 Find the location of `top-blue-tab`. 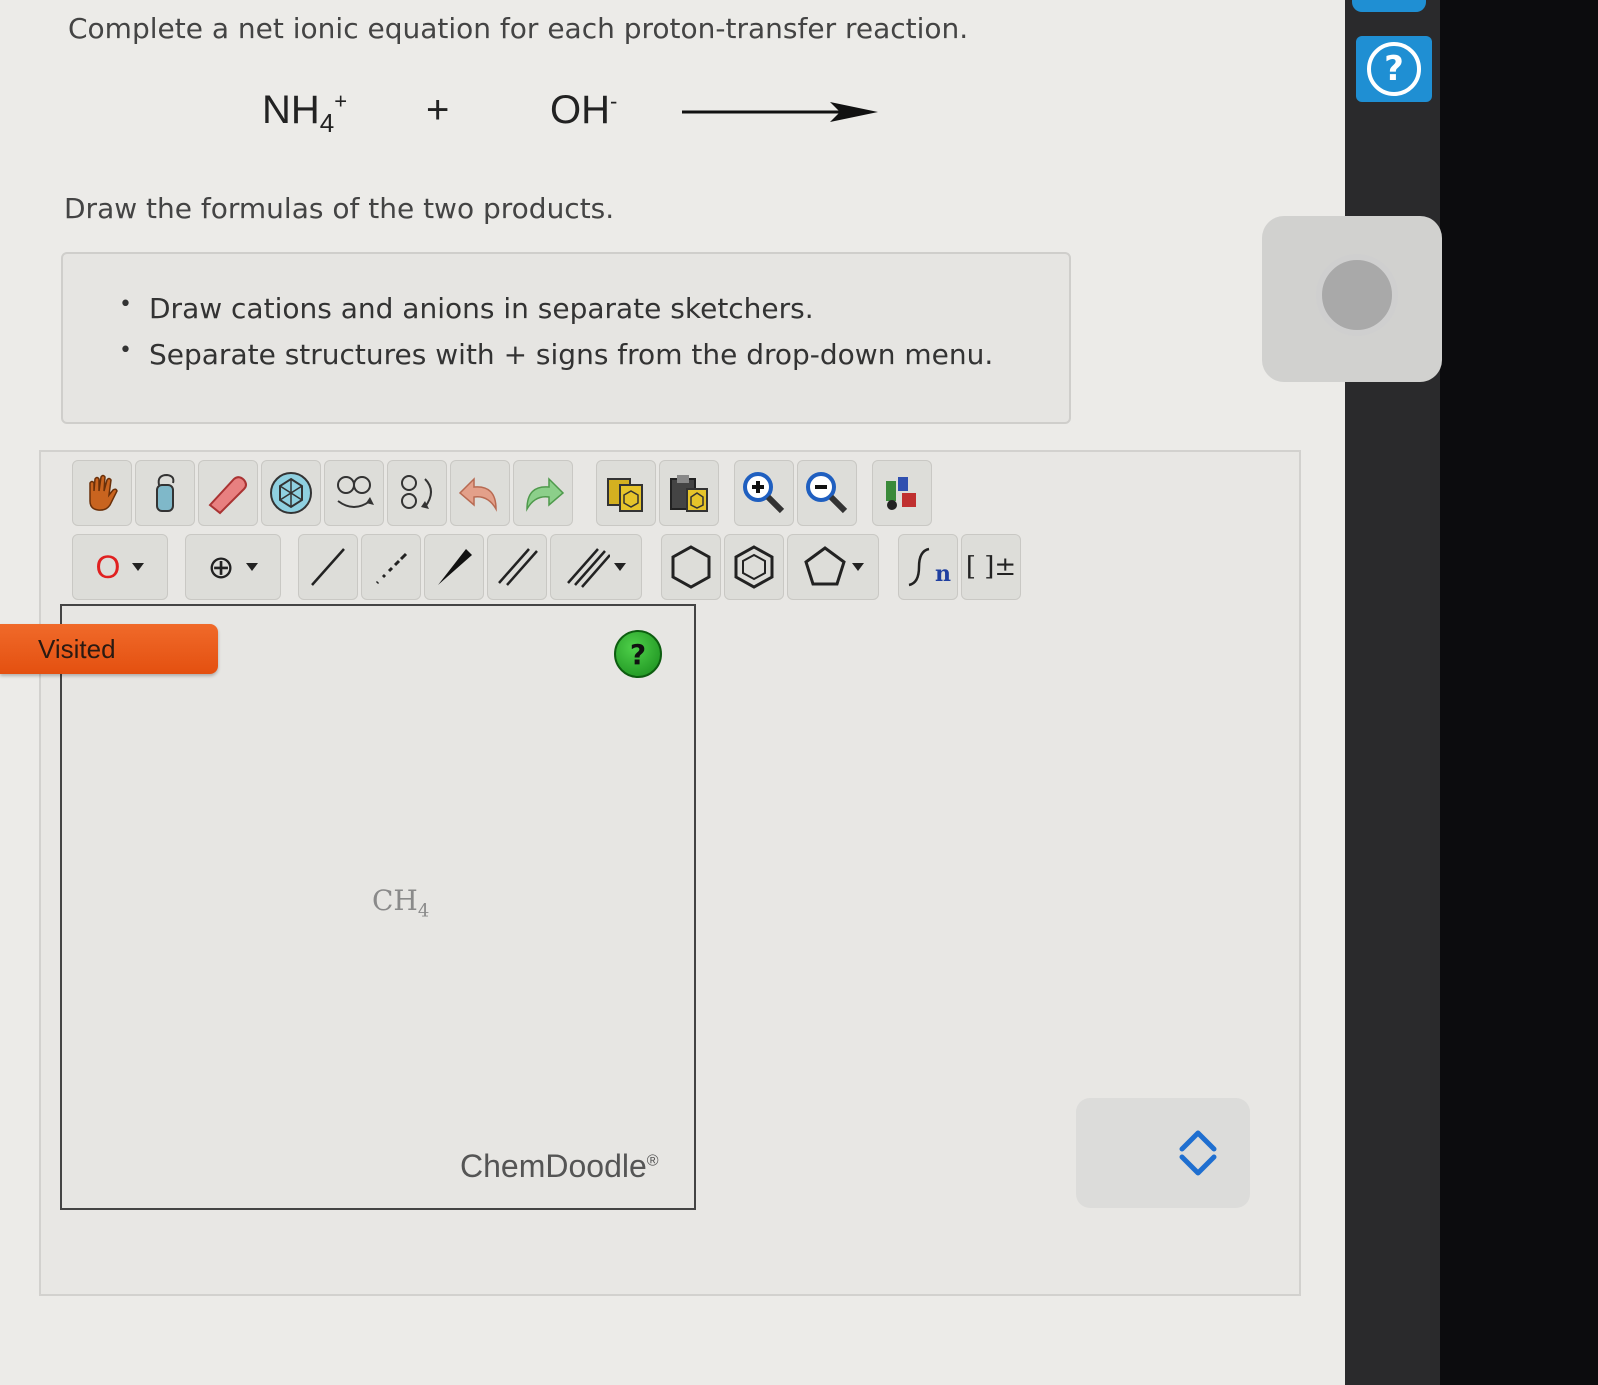

top-blue-tab is located at coordinates (1389, 6).